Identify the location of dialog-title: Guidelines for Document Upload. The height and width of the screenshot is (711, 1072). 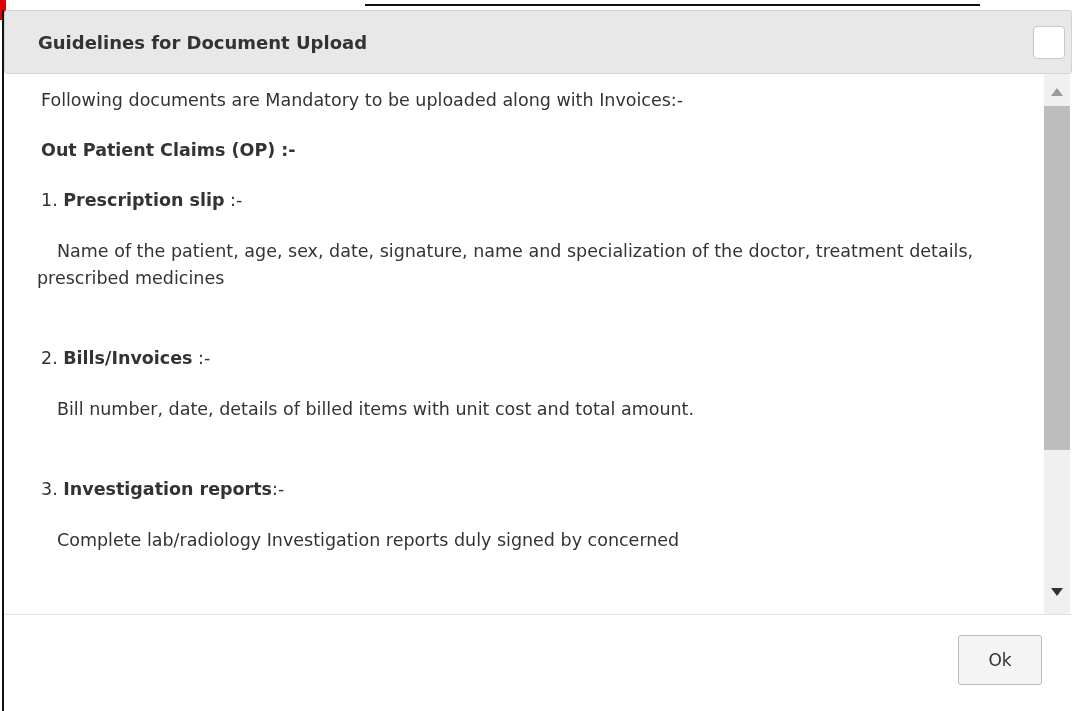
(203, 42).